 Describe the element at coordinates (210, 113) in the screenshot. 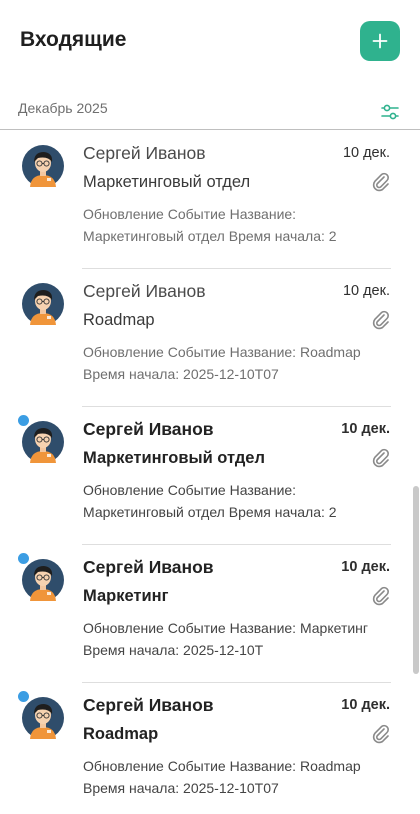

I see `month-section-header: Декабрь 2025` at that location.